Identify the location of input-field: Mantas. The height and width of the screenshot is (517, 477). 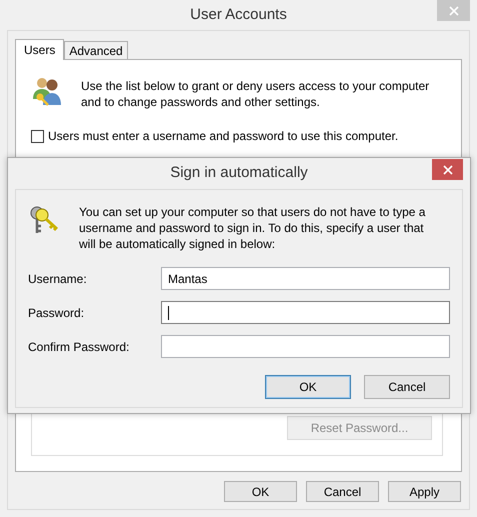
(305, 278).